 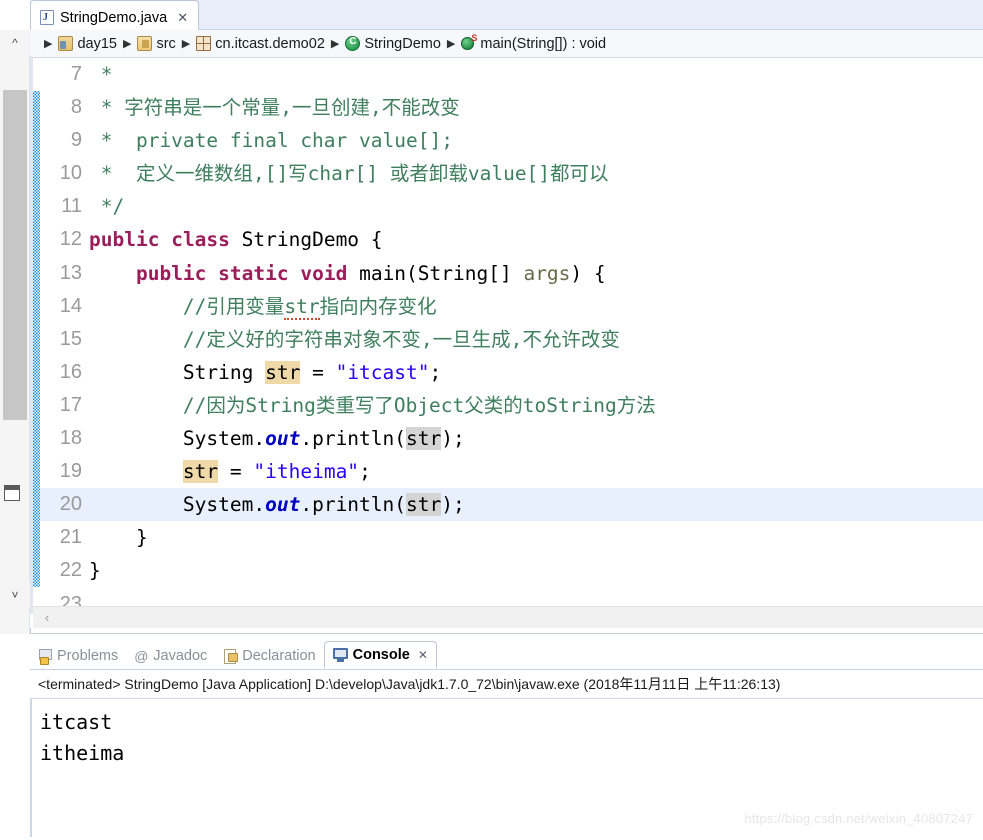 What do you see at coordinates (324, 273) in the screenshot?
I see `keyword-token: void` at bounding box center [324, 273].